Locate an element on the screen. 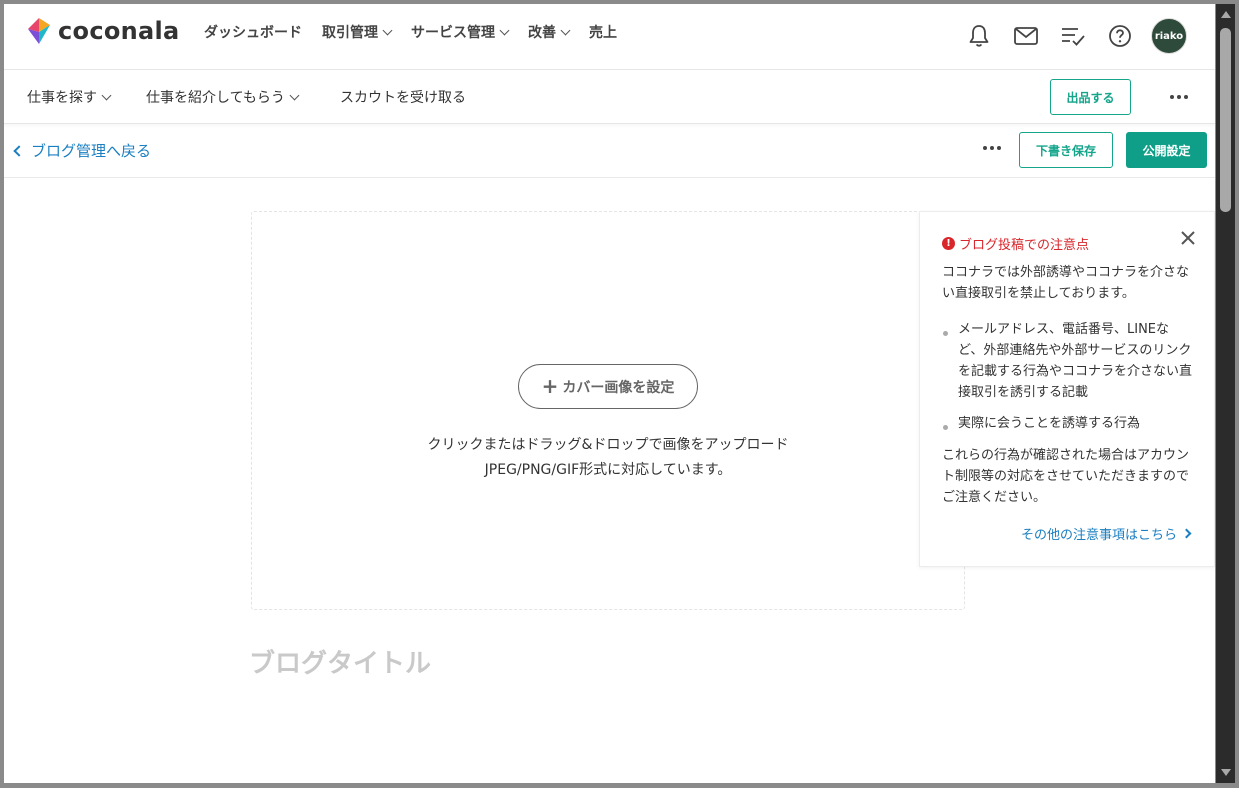 Image resolution: width=1239 pixels, height=788 pixels. main-nav: ダッシュボード 取引管理 サービス管理 改善 売上 is located at coordinates (420, 32).